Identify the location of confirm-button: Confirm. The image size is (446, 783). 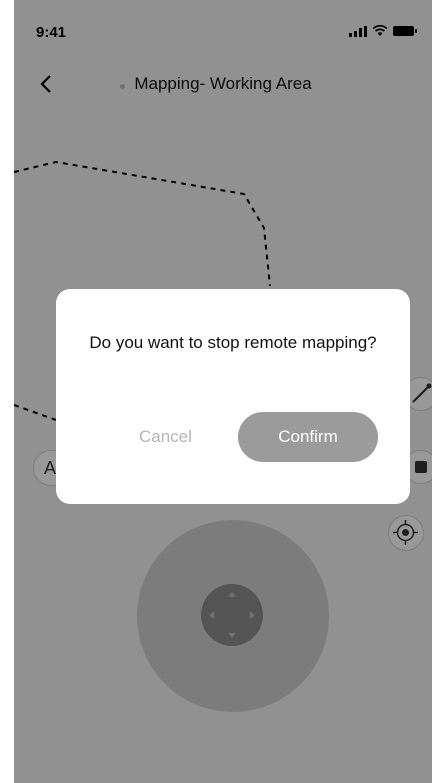
(308, 437).